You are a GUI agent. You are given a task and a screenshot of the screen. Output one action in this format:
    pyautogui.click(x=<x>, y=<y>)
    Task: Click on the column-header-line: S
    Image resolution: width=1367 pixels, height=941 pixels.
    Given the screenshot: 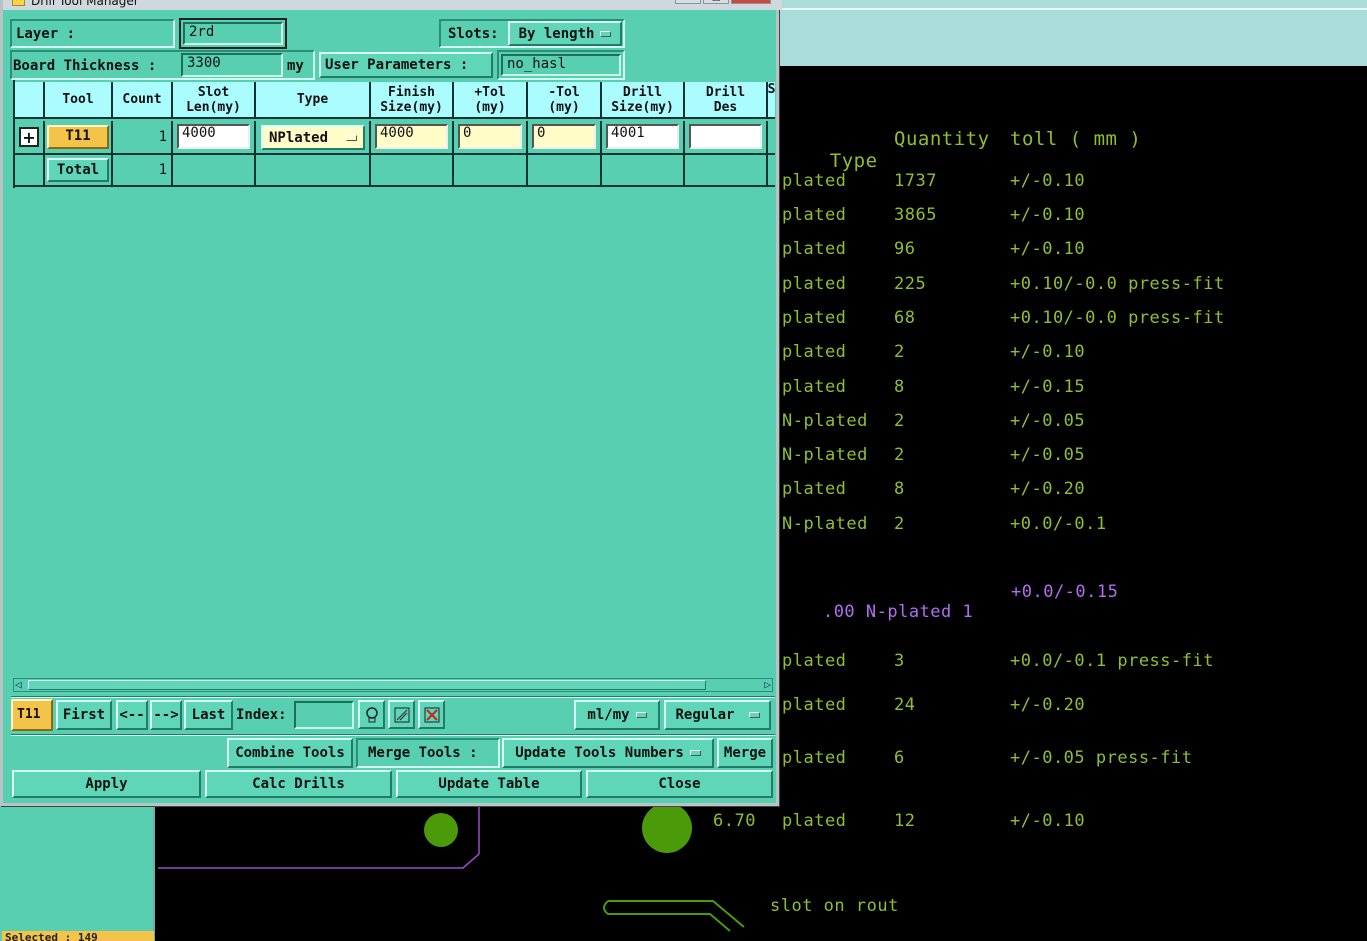 What is the action you would take?
    pyautogui.click(x=771, y=89)
    